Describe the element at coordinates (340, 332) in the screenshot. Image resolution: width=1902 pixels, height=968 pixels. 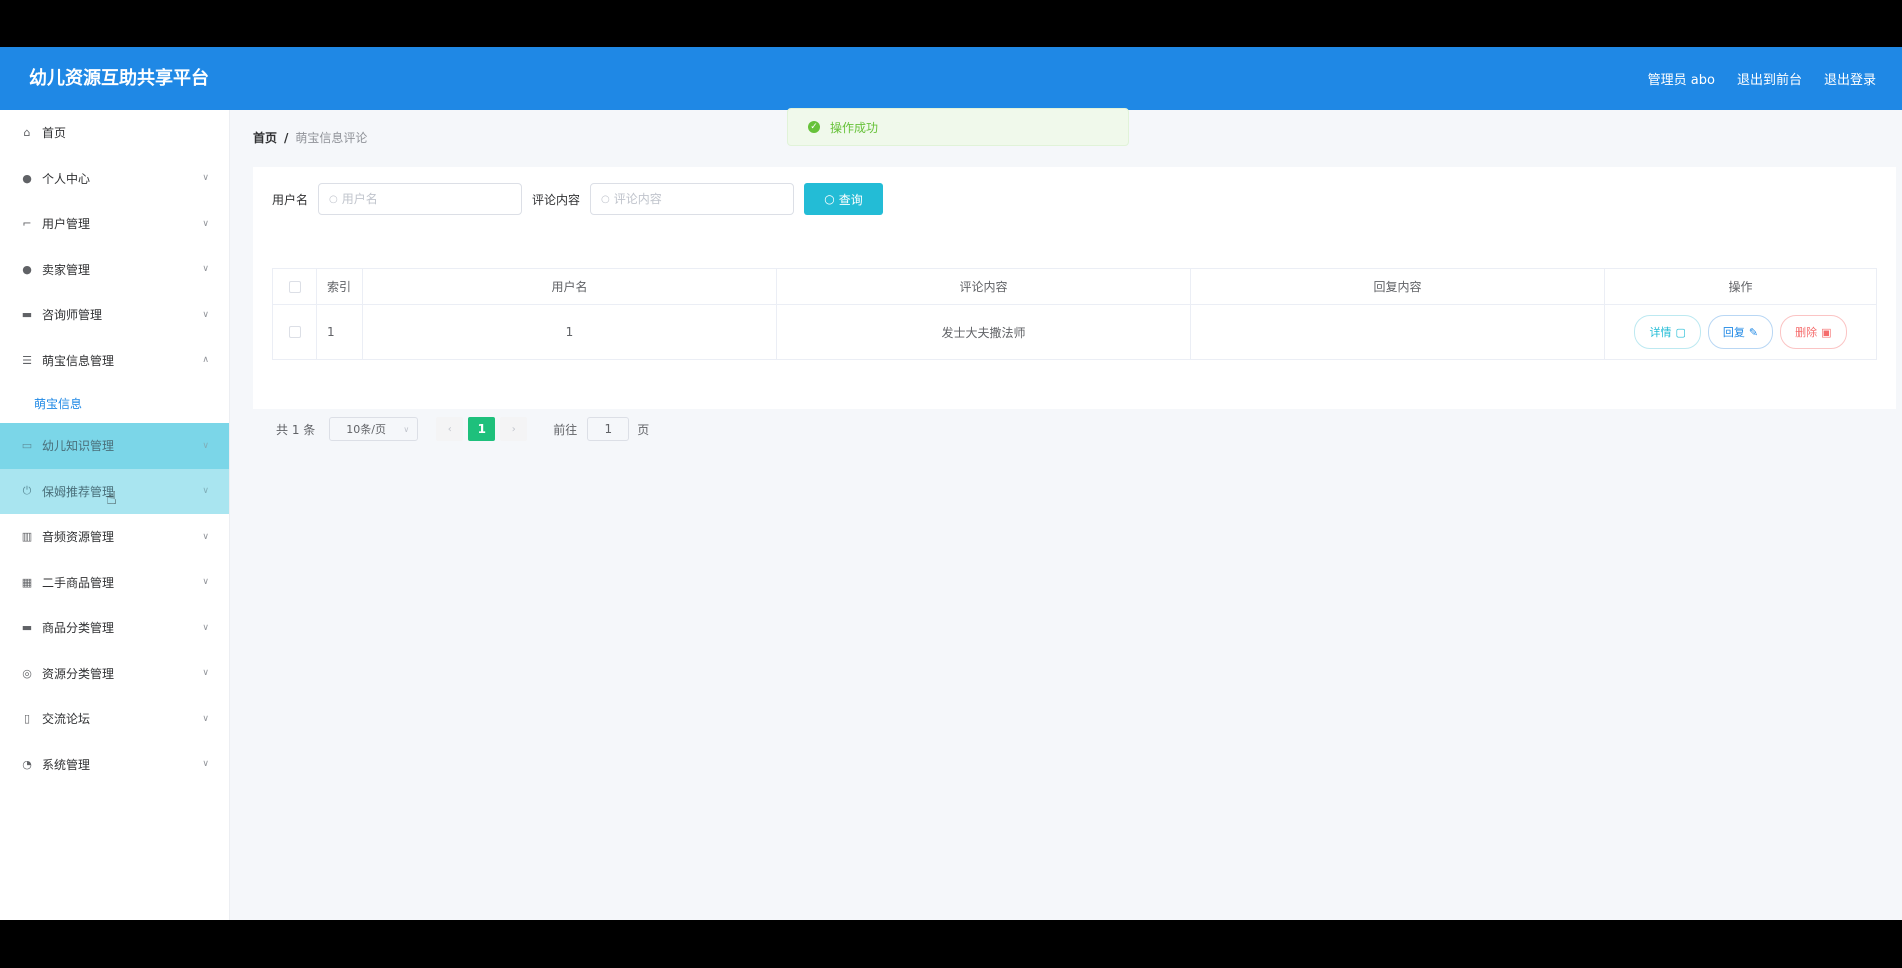
I see `cell-index: 1` at that location.